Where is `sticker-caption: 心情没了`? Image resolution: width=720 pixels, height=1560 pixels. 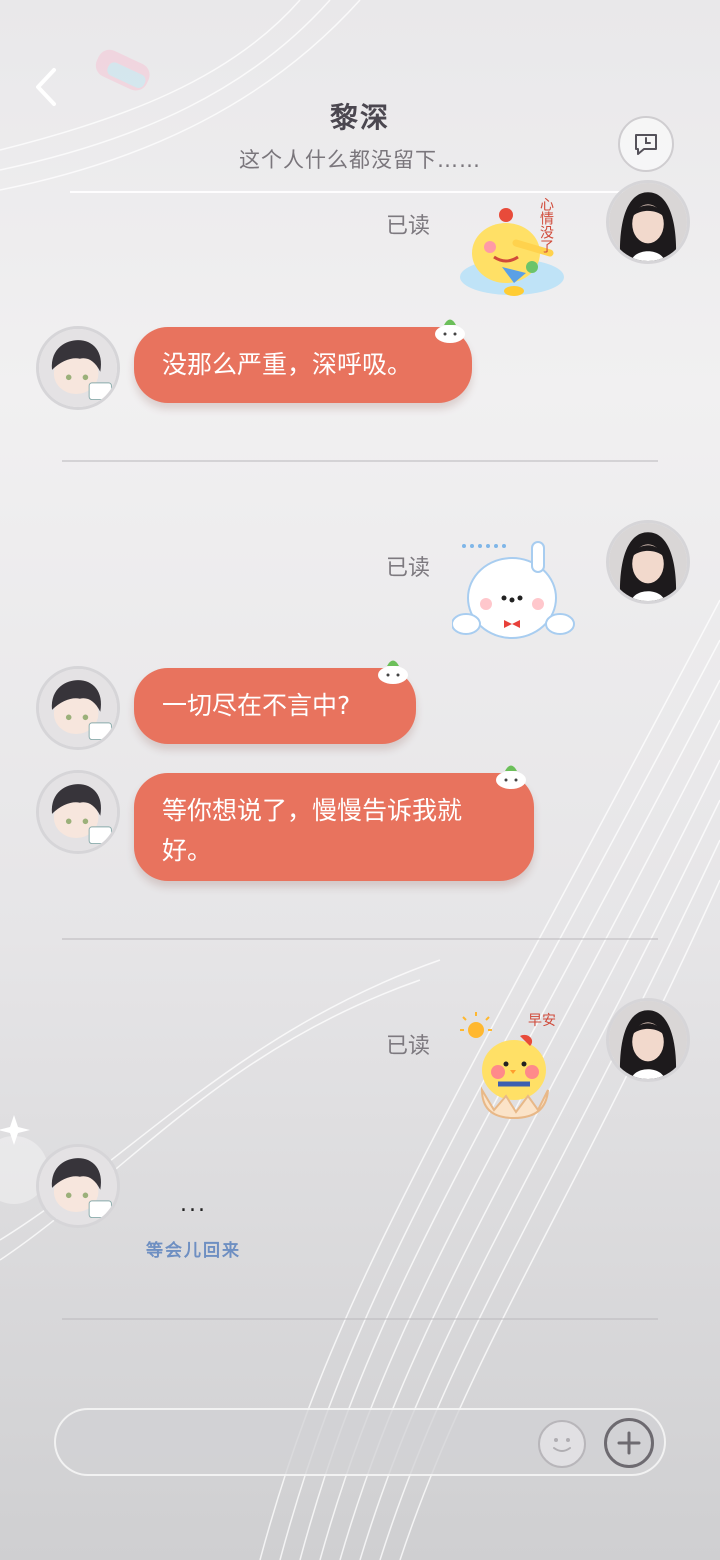 sticker-caption: 心情没了 is located at coordinates (546, 225).